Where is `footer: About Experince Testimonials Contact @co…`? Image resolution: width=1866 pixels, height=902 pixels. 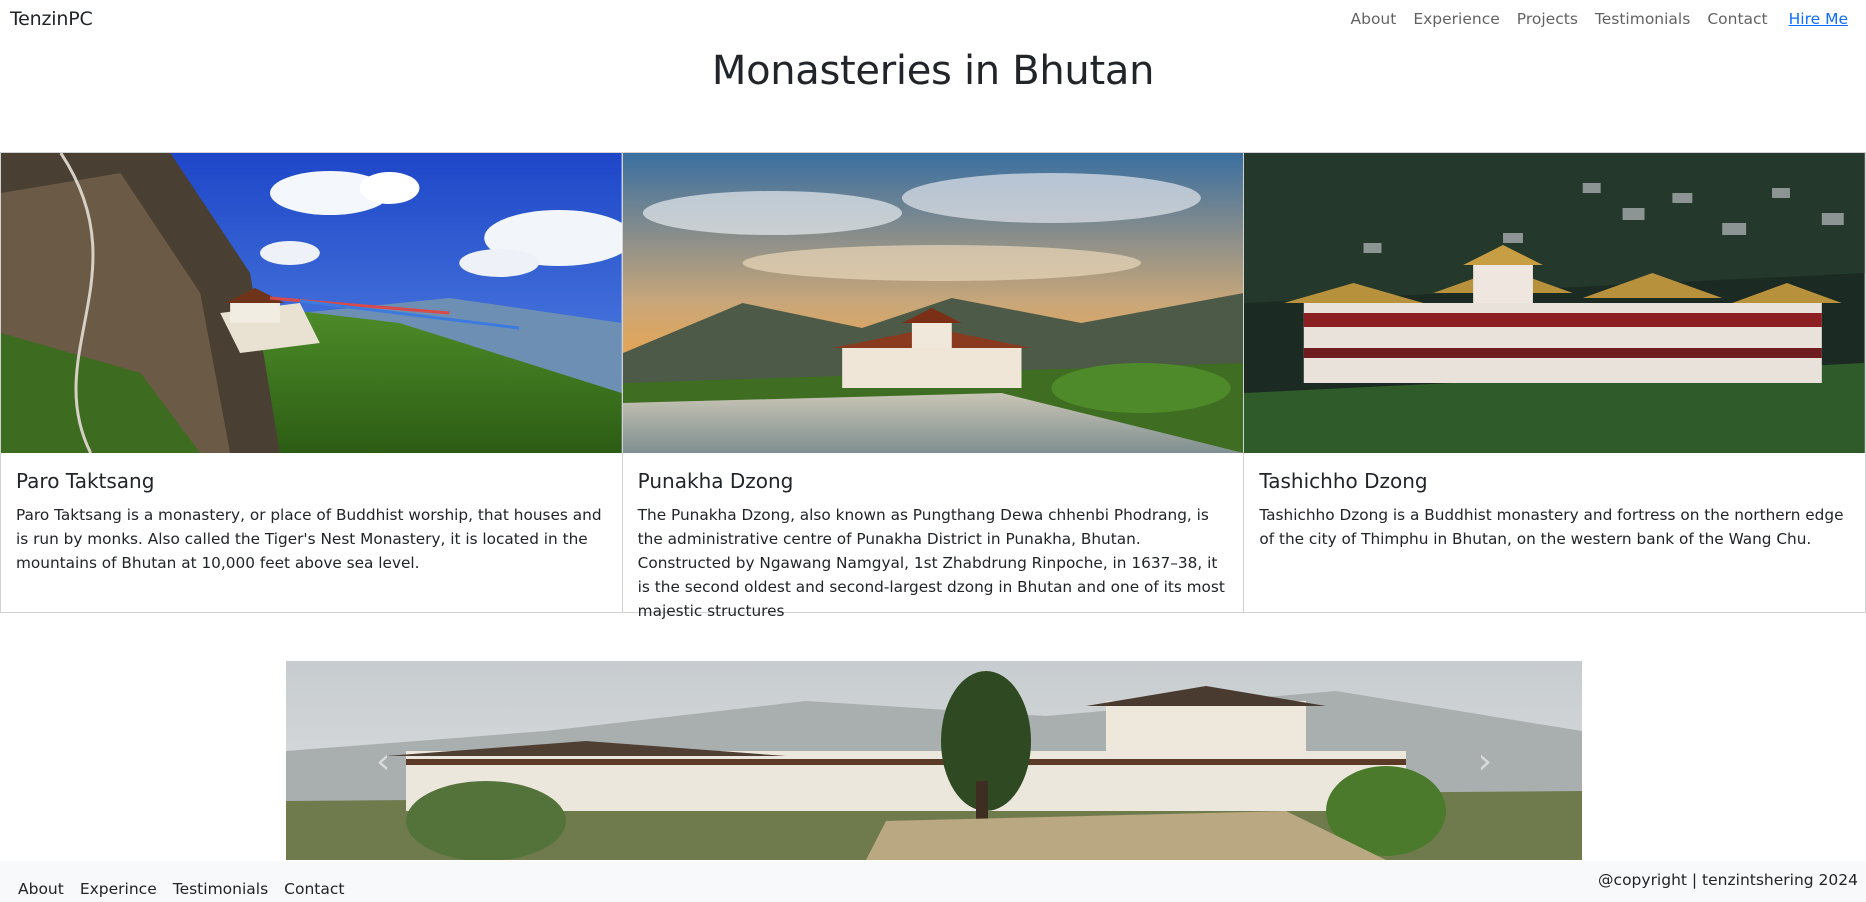
footer: About Experince Testimonials Contact @co… is located at coordinates (933, 881).